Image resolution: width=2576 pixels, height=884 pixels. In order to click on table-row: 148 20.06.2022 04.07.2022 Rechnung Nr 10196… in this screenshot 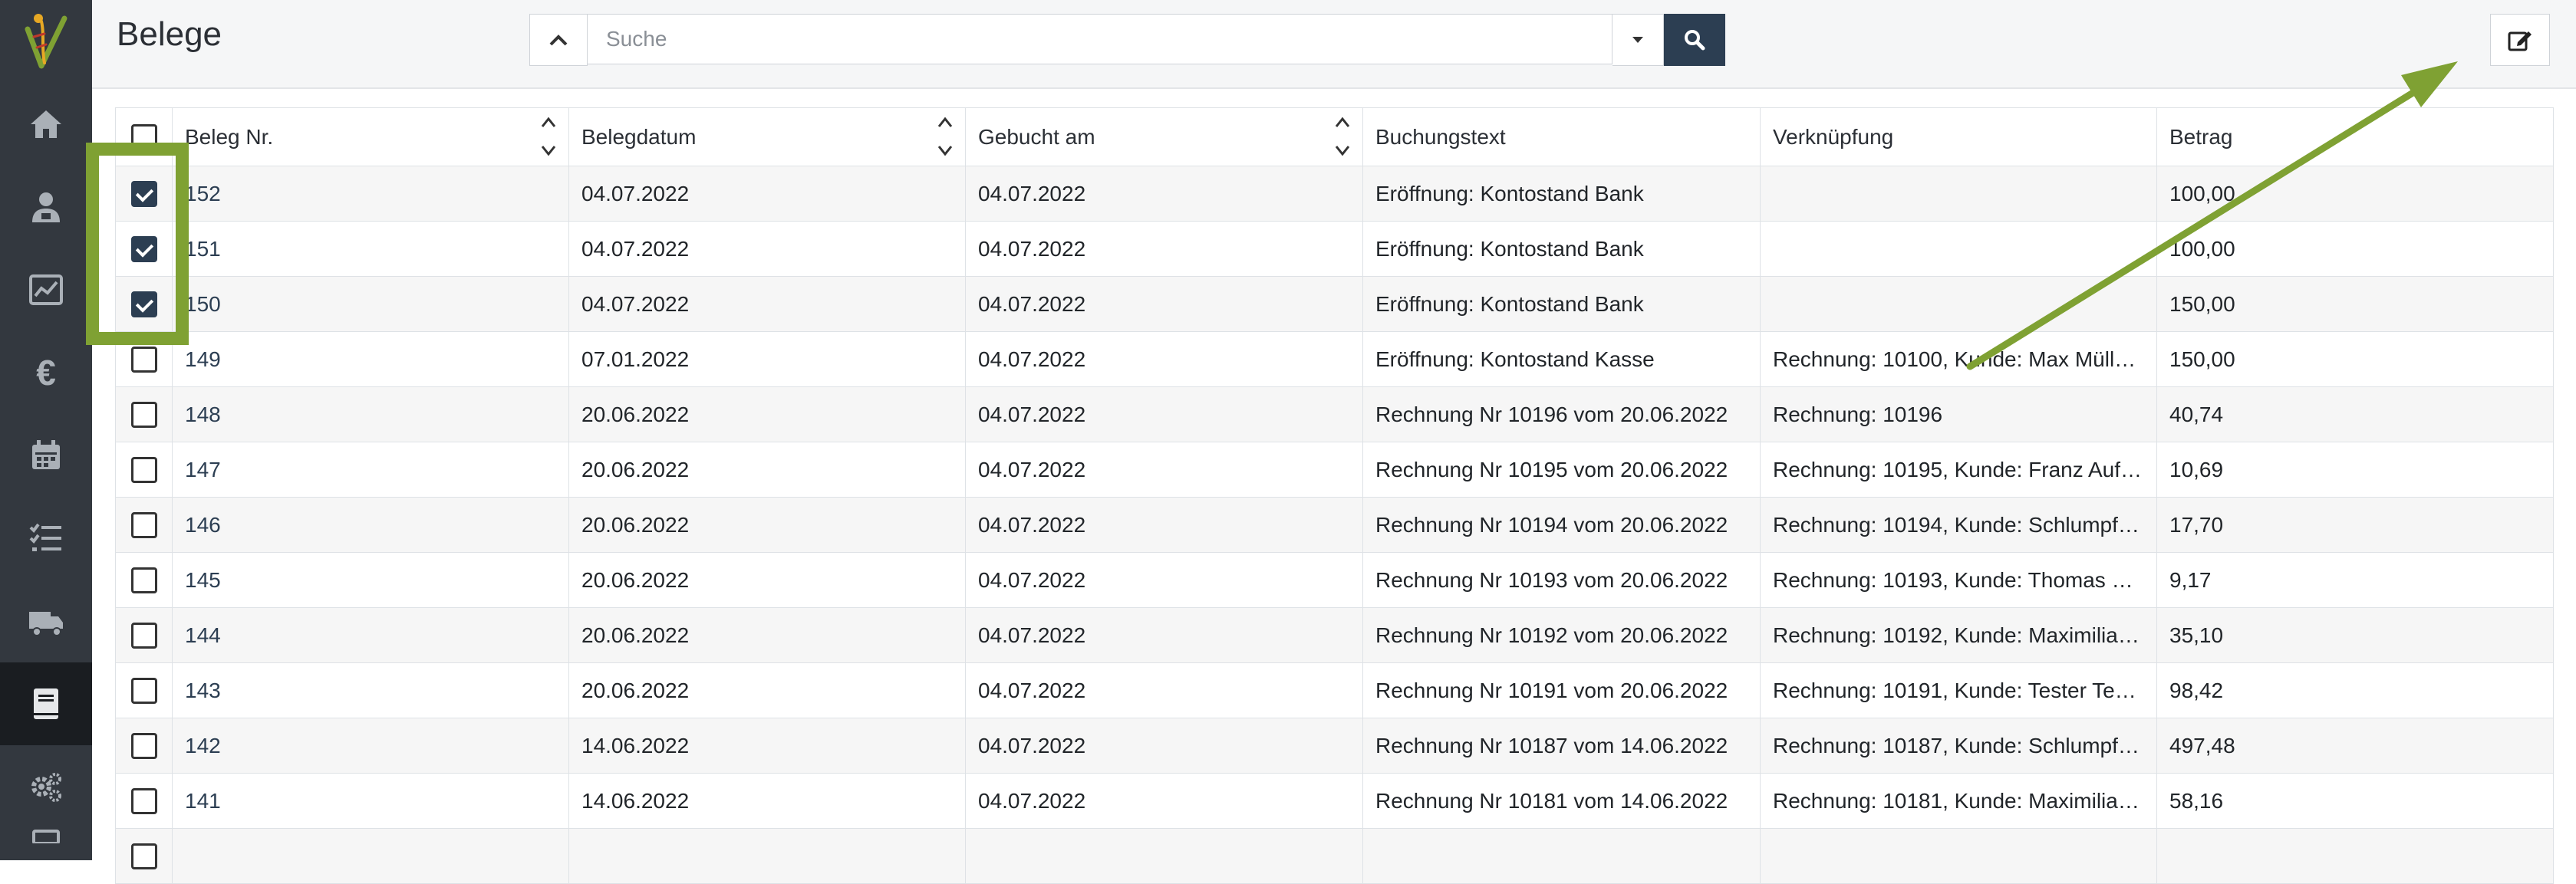, I will do `click(1334, 414)`.